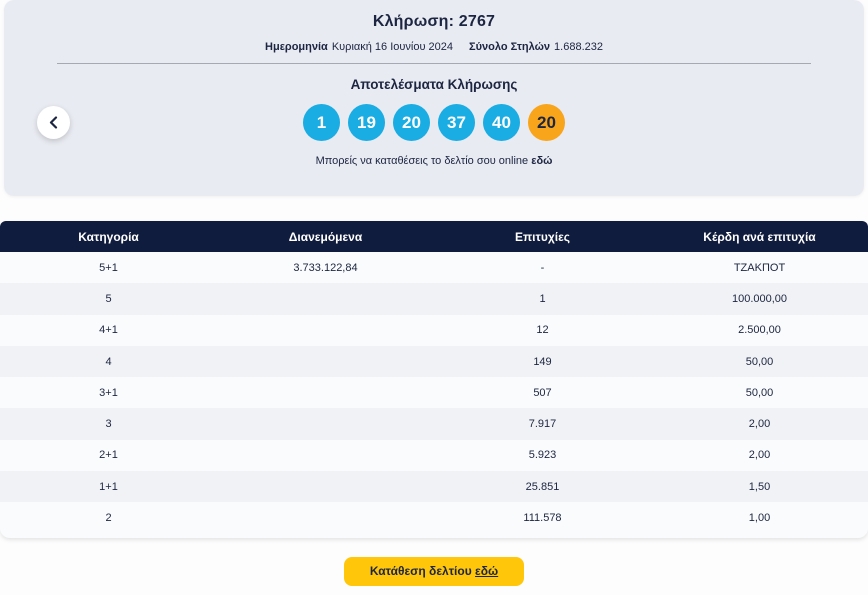 Image resolution: width=868 pixels, height=595 pixels. I want to click on draw-date: Ημερομηνία Κυριακή 16 Ιουνίου 2024, so click(359, 47).